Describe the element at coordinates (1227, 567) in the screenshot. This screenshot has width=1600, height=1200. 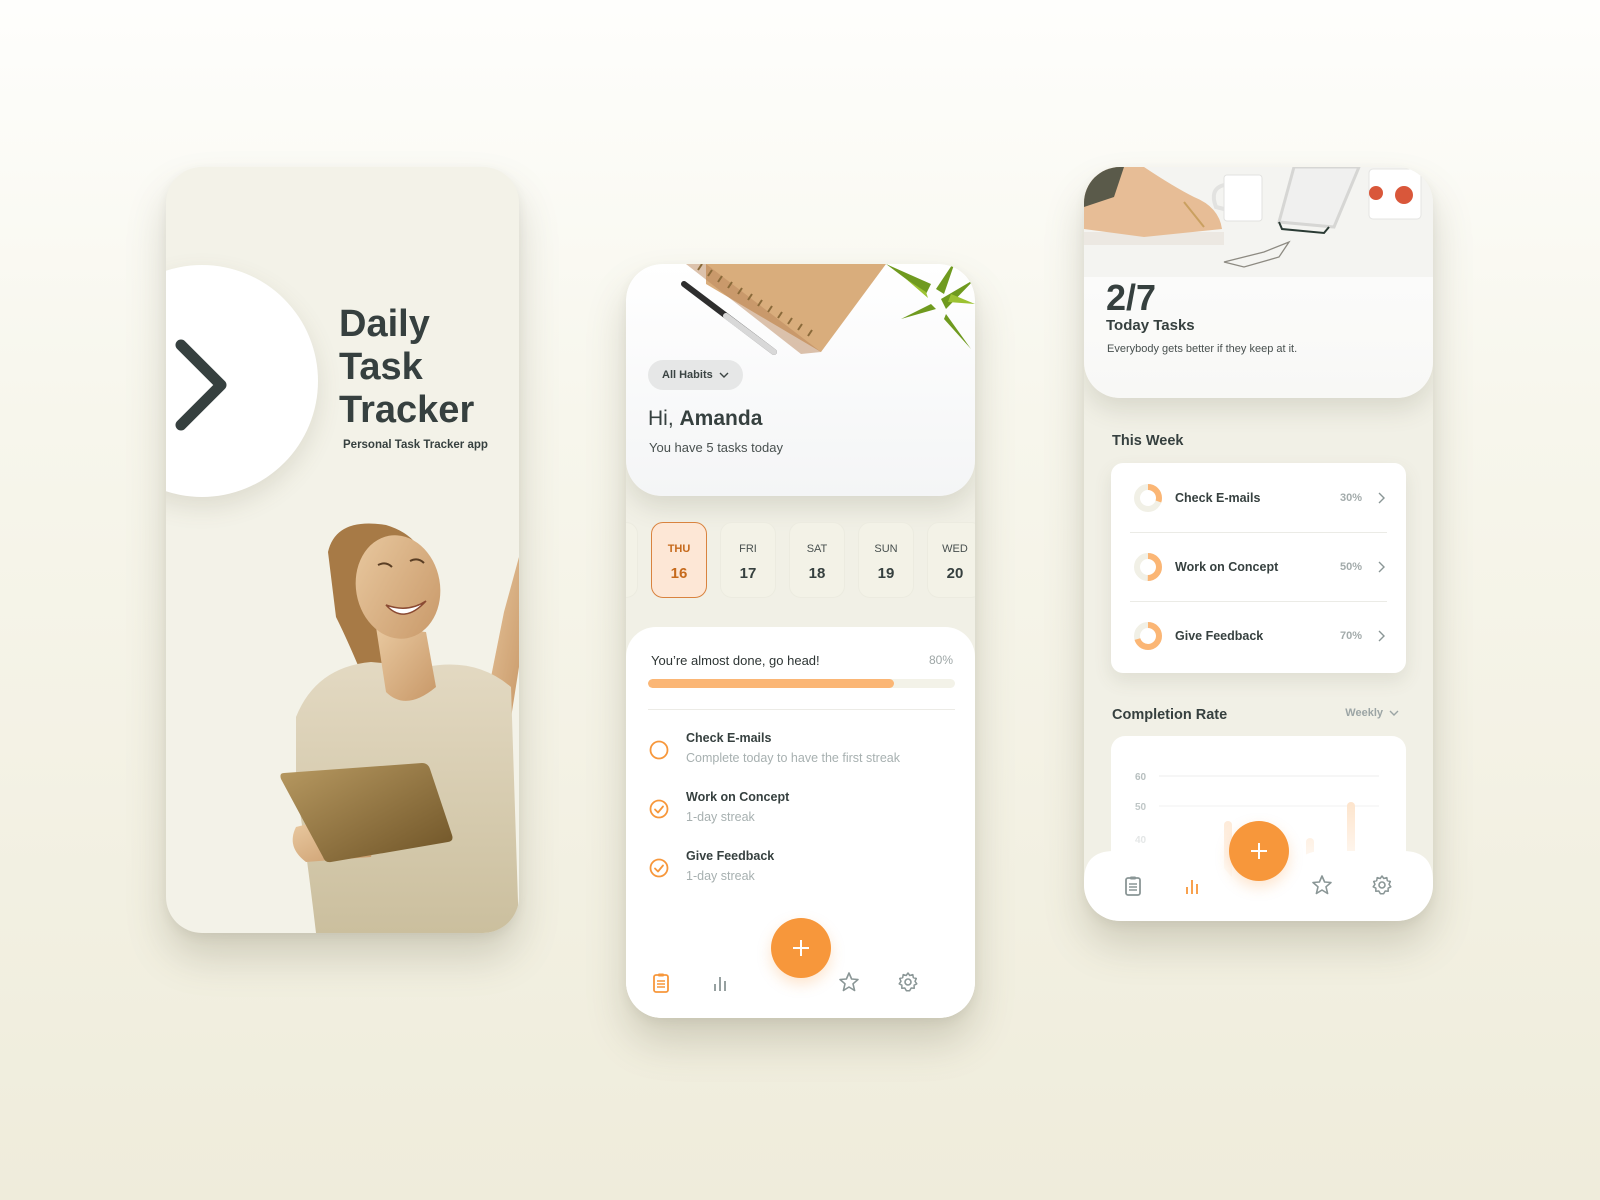
I see `week-item-name: Work on Concept` at that location.